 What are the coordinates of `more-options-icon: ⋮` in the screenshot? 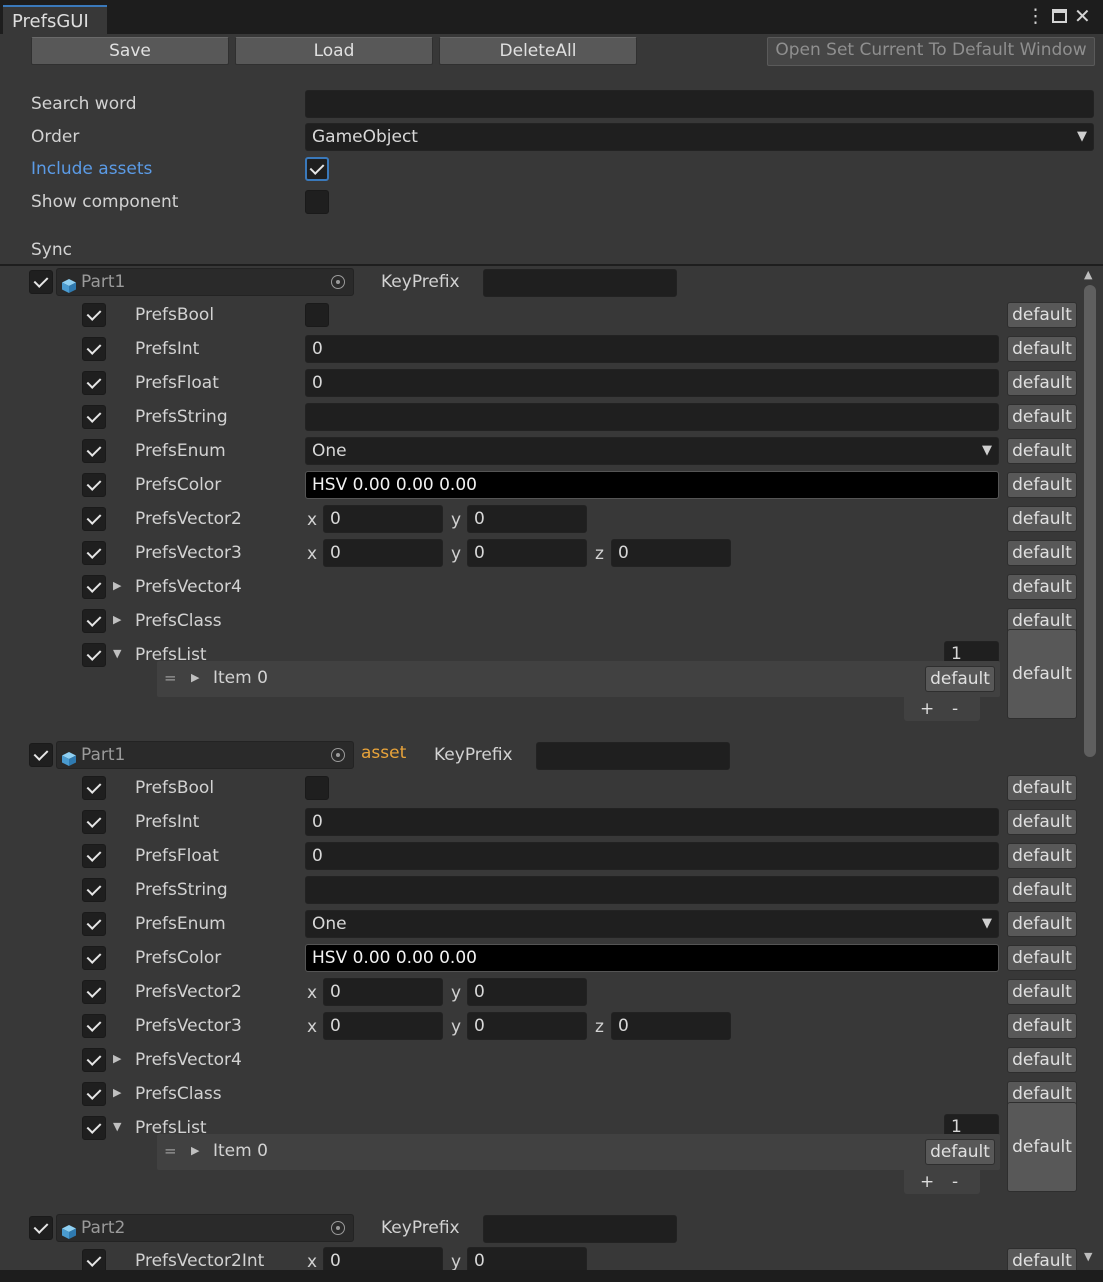 It's located at (1035, 16).